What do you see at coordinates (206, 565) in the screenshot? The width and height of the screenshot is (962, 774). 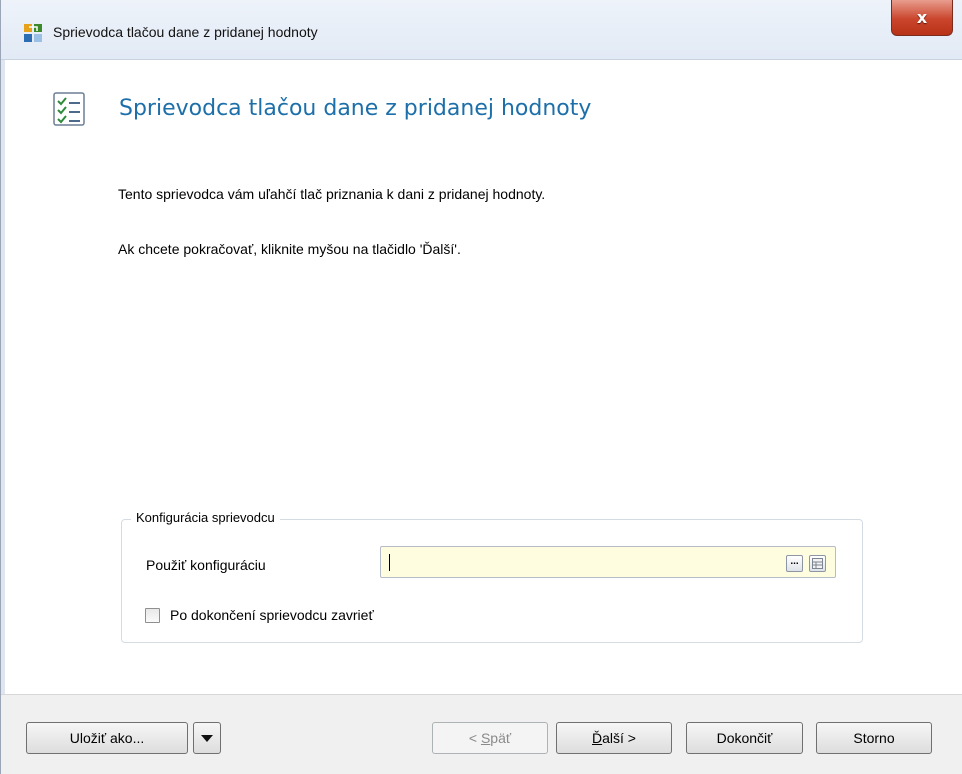 I see `use-config-label: Použiť konfiguráciu` at bounding box center [206, 565].